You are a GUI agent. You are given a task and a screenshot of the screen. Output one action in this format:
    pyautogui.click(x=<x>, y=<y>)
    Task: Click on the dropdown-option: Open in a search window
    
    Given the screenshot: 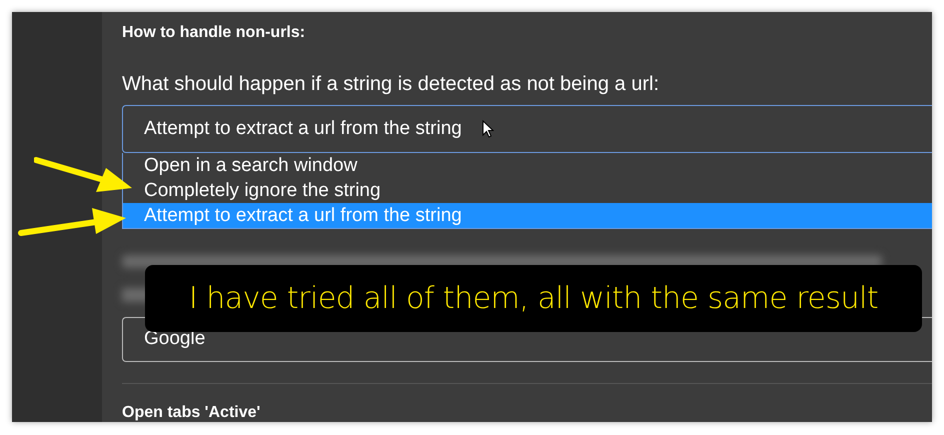 What is the action you would take?
    pyautogui.click(x=527, y=165)
    